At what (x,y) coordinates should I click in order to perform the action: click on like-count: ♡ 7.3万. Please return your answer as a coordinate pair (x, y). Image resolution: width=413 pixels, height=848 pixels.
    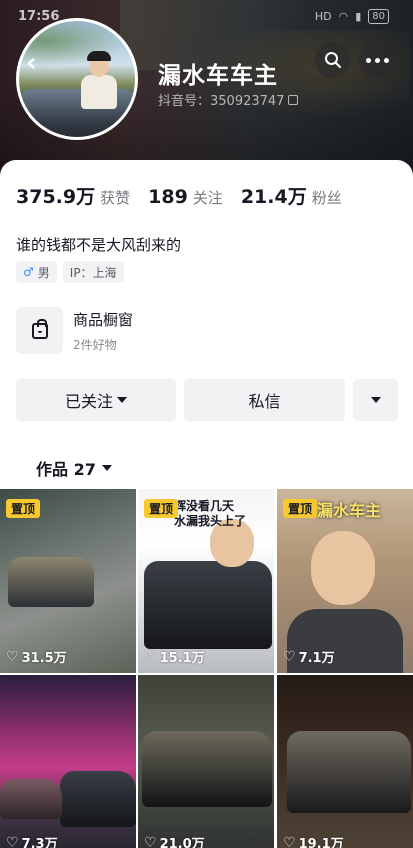
    Looking at the image, I should click on (32, 840).